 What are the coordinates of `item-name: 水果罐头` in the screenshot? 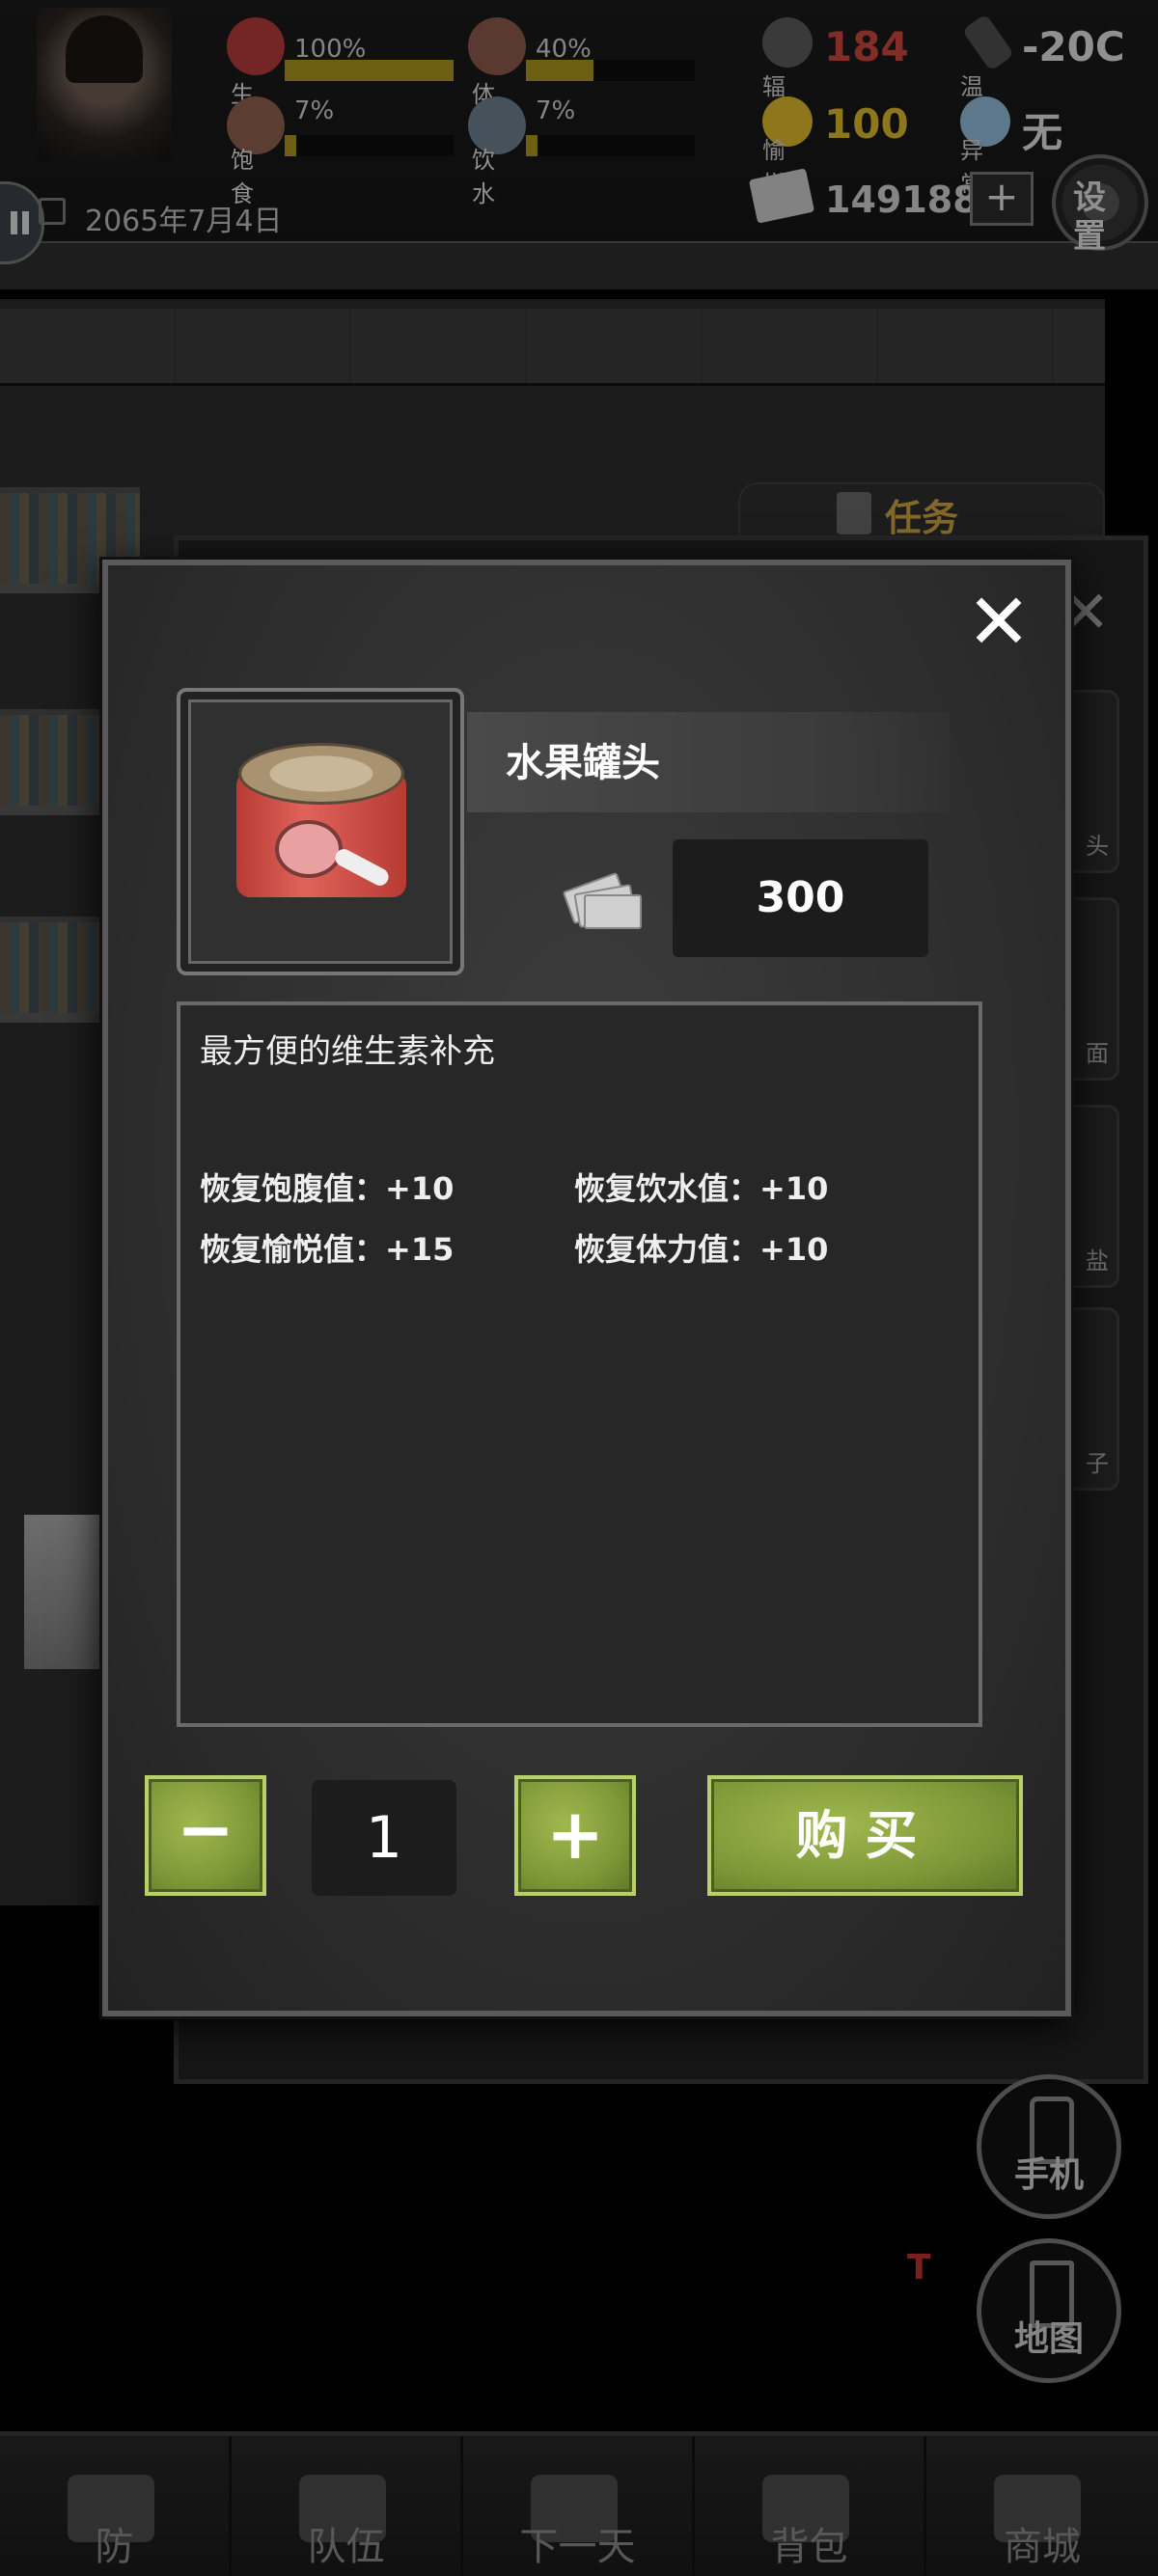 It's located at (583, 763).